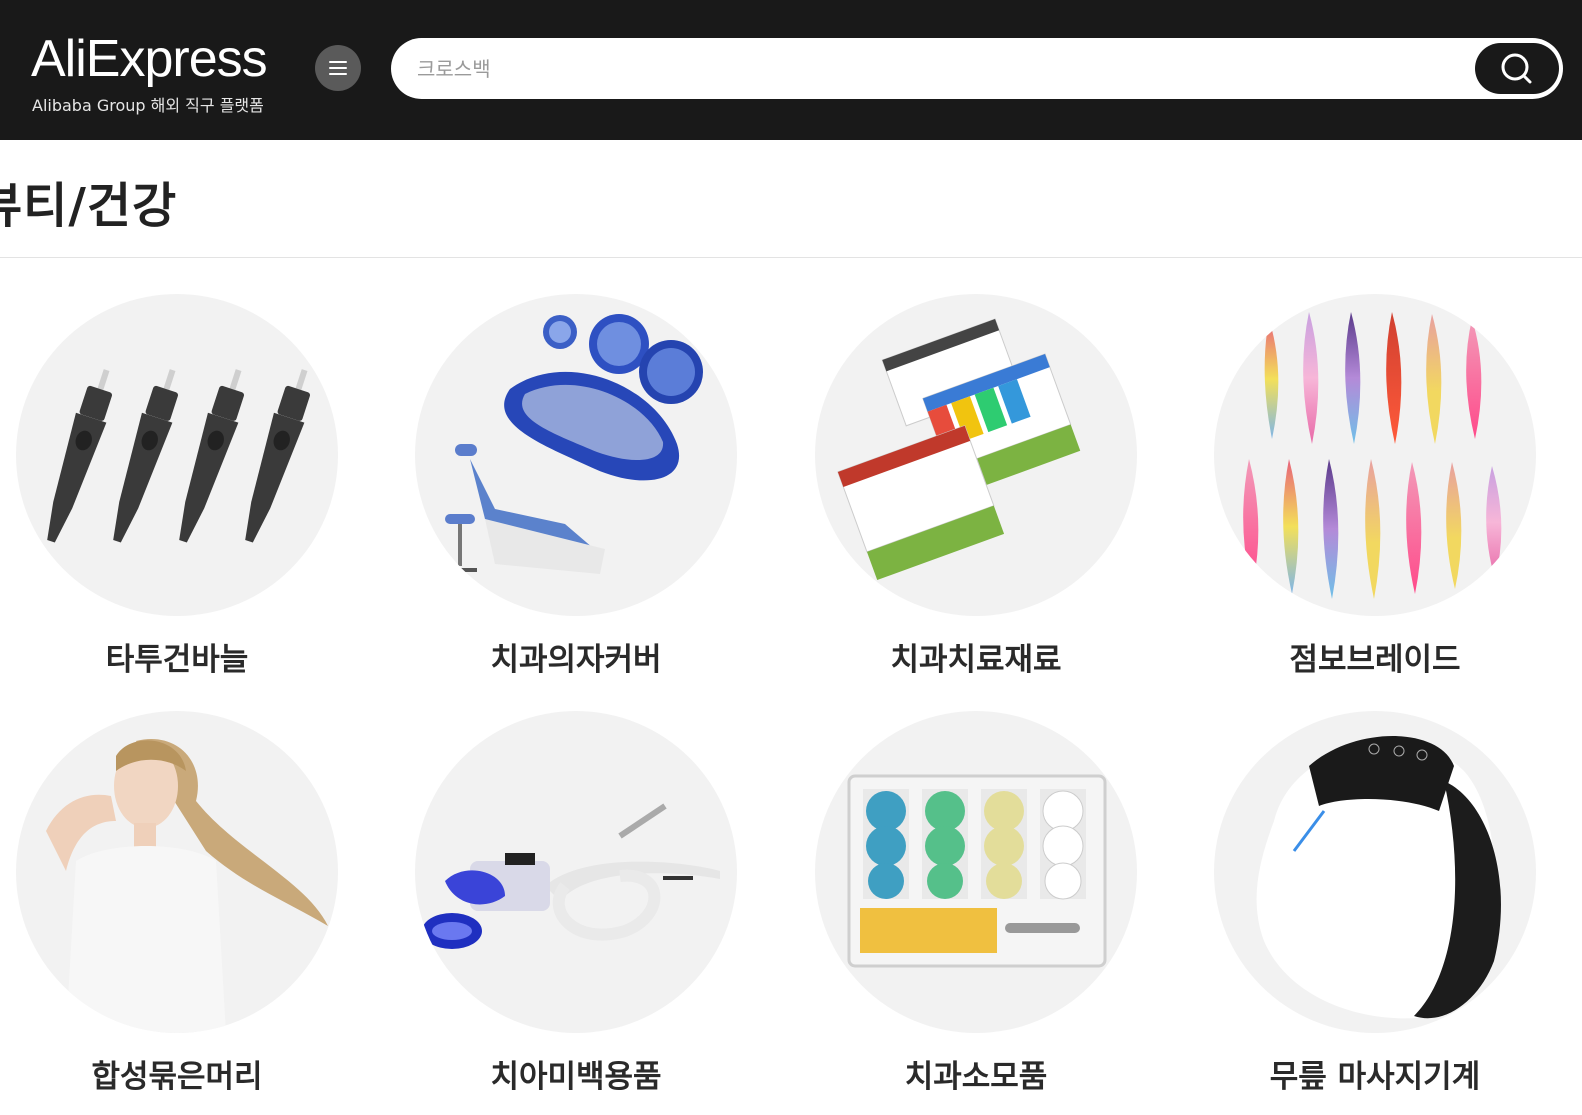  I want to click on menu-button, so click(338, 68).